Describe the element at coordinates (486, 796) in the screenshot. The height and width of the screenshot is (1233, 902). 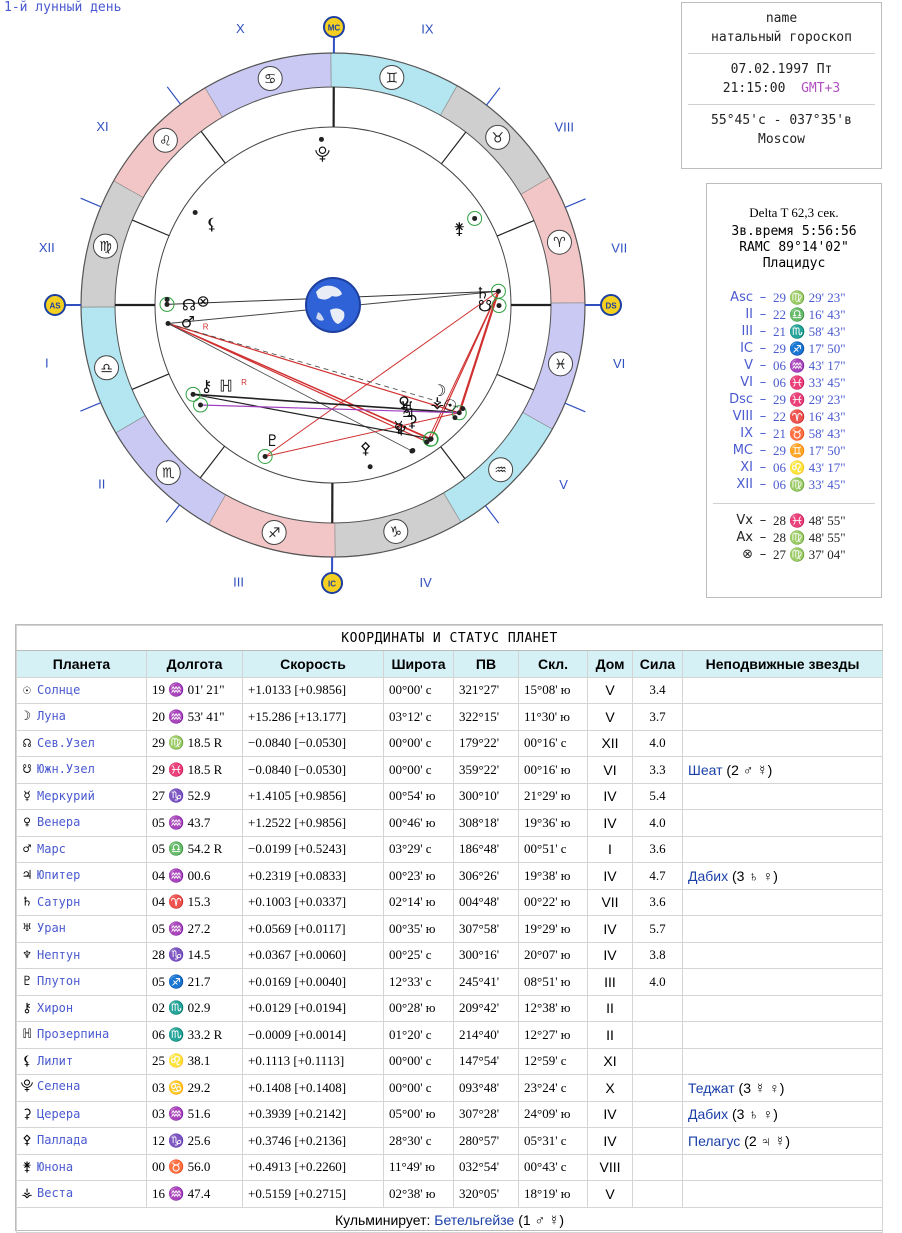
I see `right-ascension-cell: 300°10'` at that location.